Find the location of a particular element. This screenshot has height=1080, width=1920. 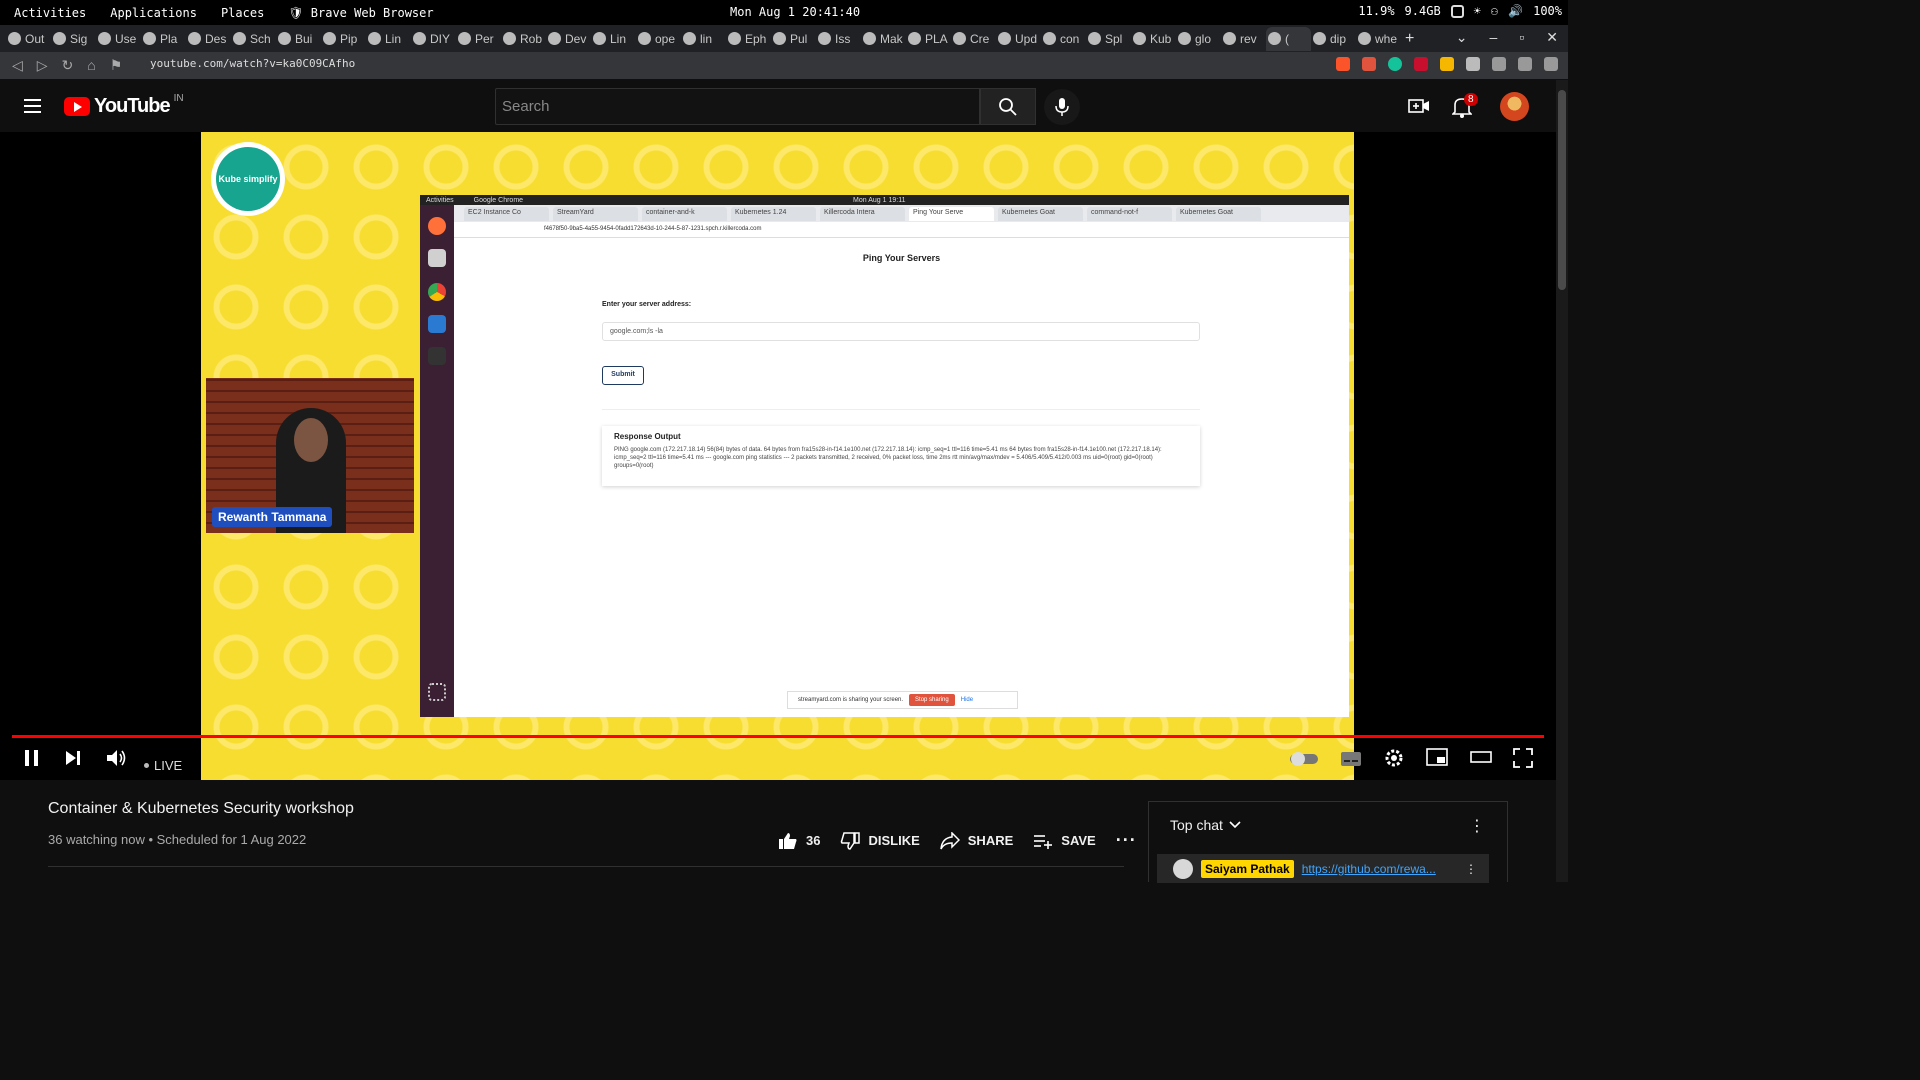

clock: Mon Aug 1 20:41:40 is located at coordinates (795, 12).